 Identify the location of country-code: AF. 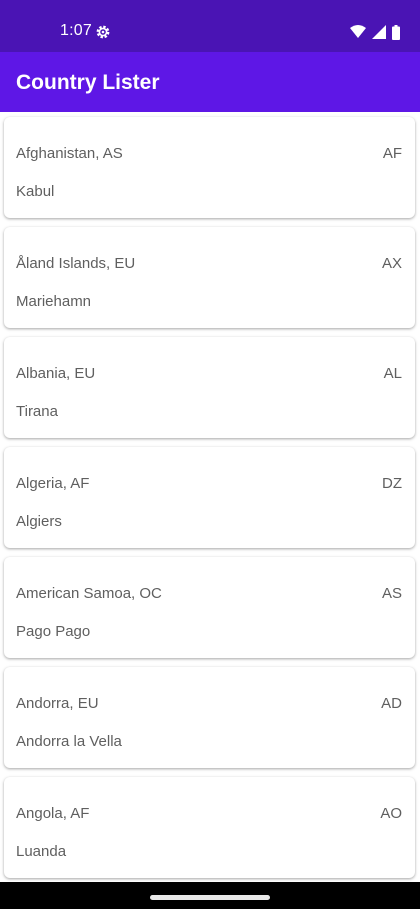
(392, 153).